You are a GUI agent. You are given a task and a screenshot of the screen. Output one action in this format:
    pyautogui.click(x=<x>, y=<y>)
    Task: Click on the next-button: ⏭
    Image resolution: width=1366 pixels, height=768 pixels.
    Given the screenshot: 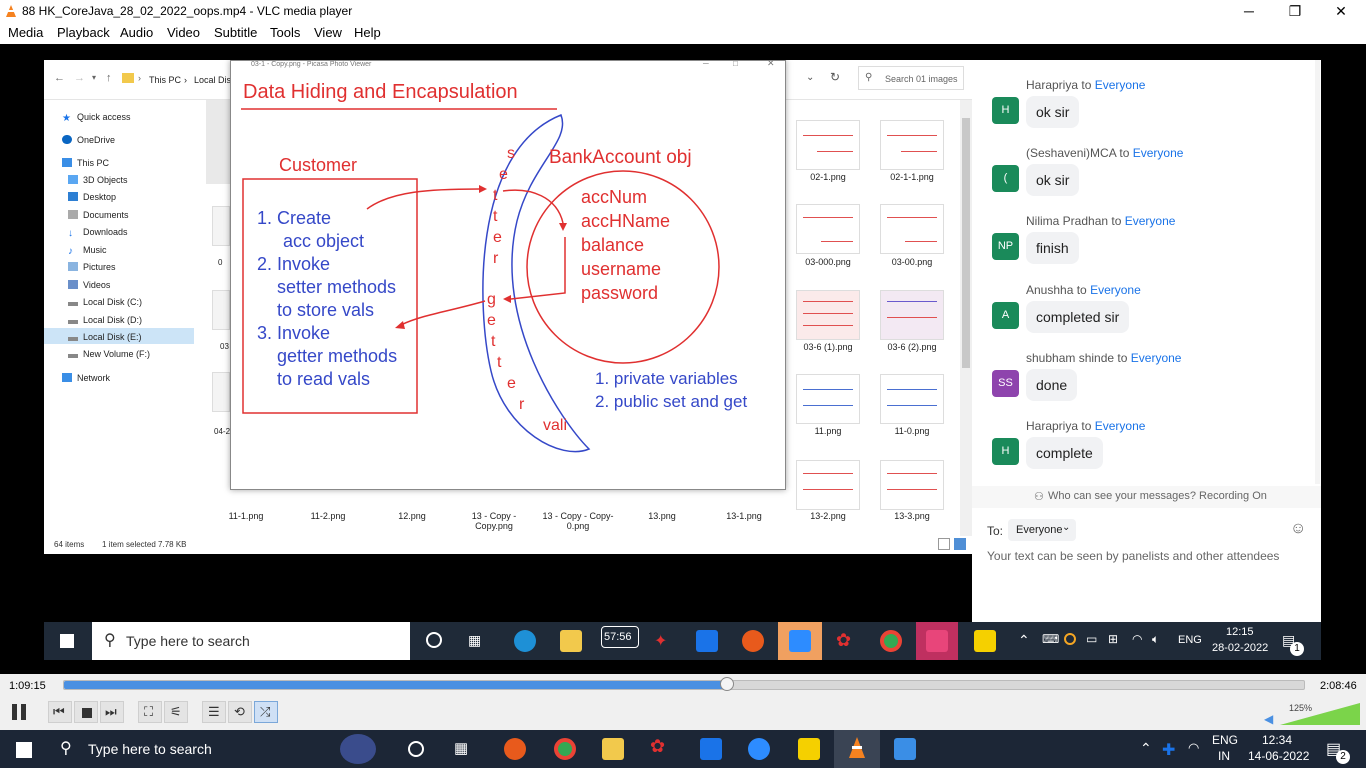 What is the action you would take?
    pyautogui.click(x=112, y=712)
    